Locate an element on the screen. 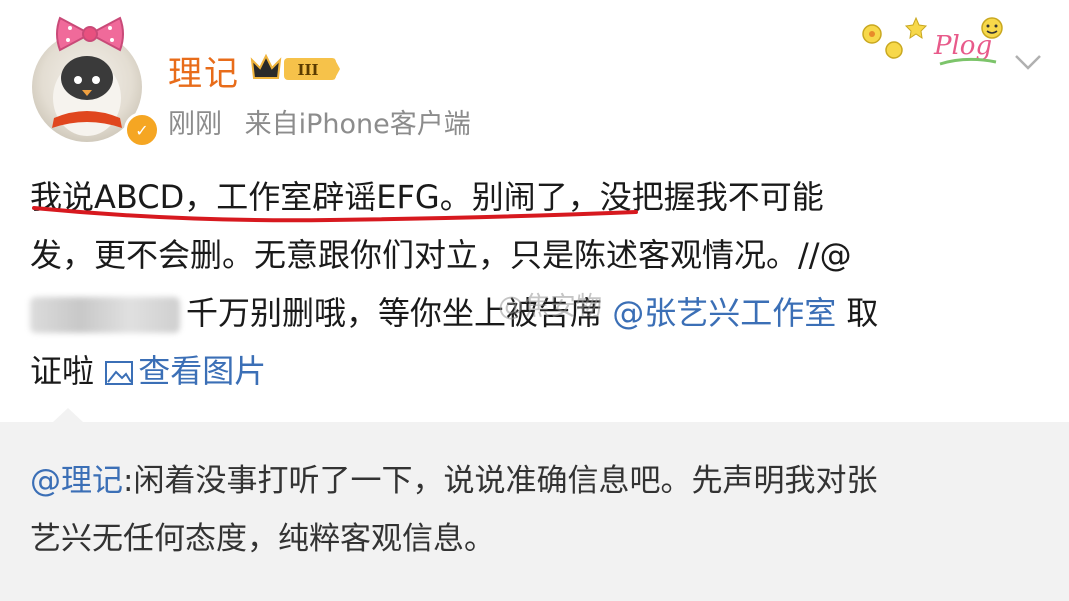 This screenshot has height=601, width=1069. view-pictures-link: 查看图片 is located at coordinates (185, 371).